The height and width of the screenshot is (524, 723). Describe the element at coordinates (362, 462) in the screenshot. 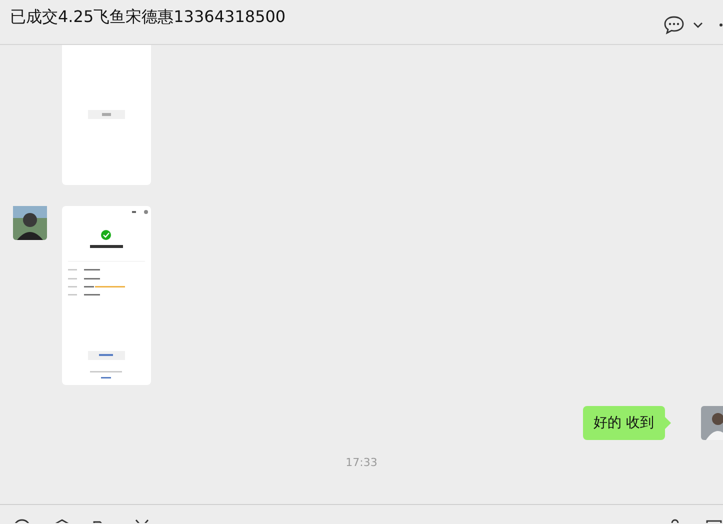

I see `timestamp: 17:33` at that location.